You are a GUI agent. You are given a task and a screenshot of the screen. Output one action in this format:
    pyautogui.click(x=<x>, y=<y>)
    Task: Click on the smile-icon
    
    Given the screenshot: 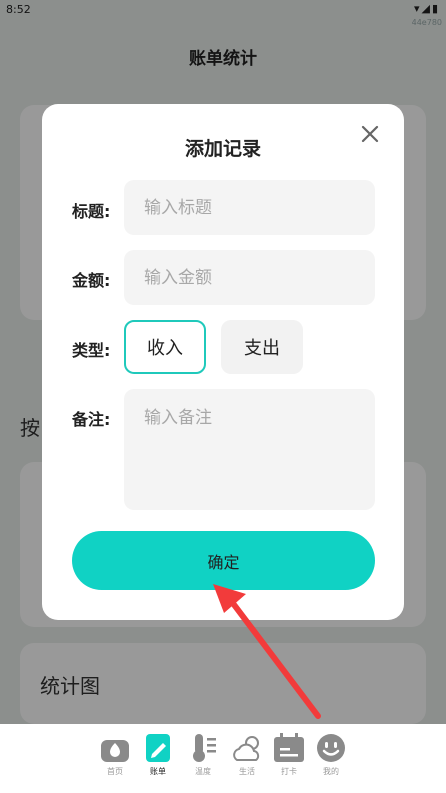 What is the action you would take?
    pyautogui.click(x=331, y=748)
    